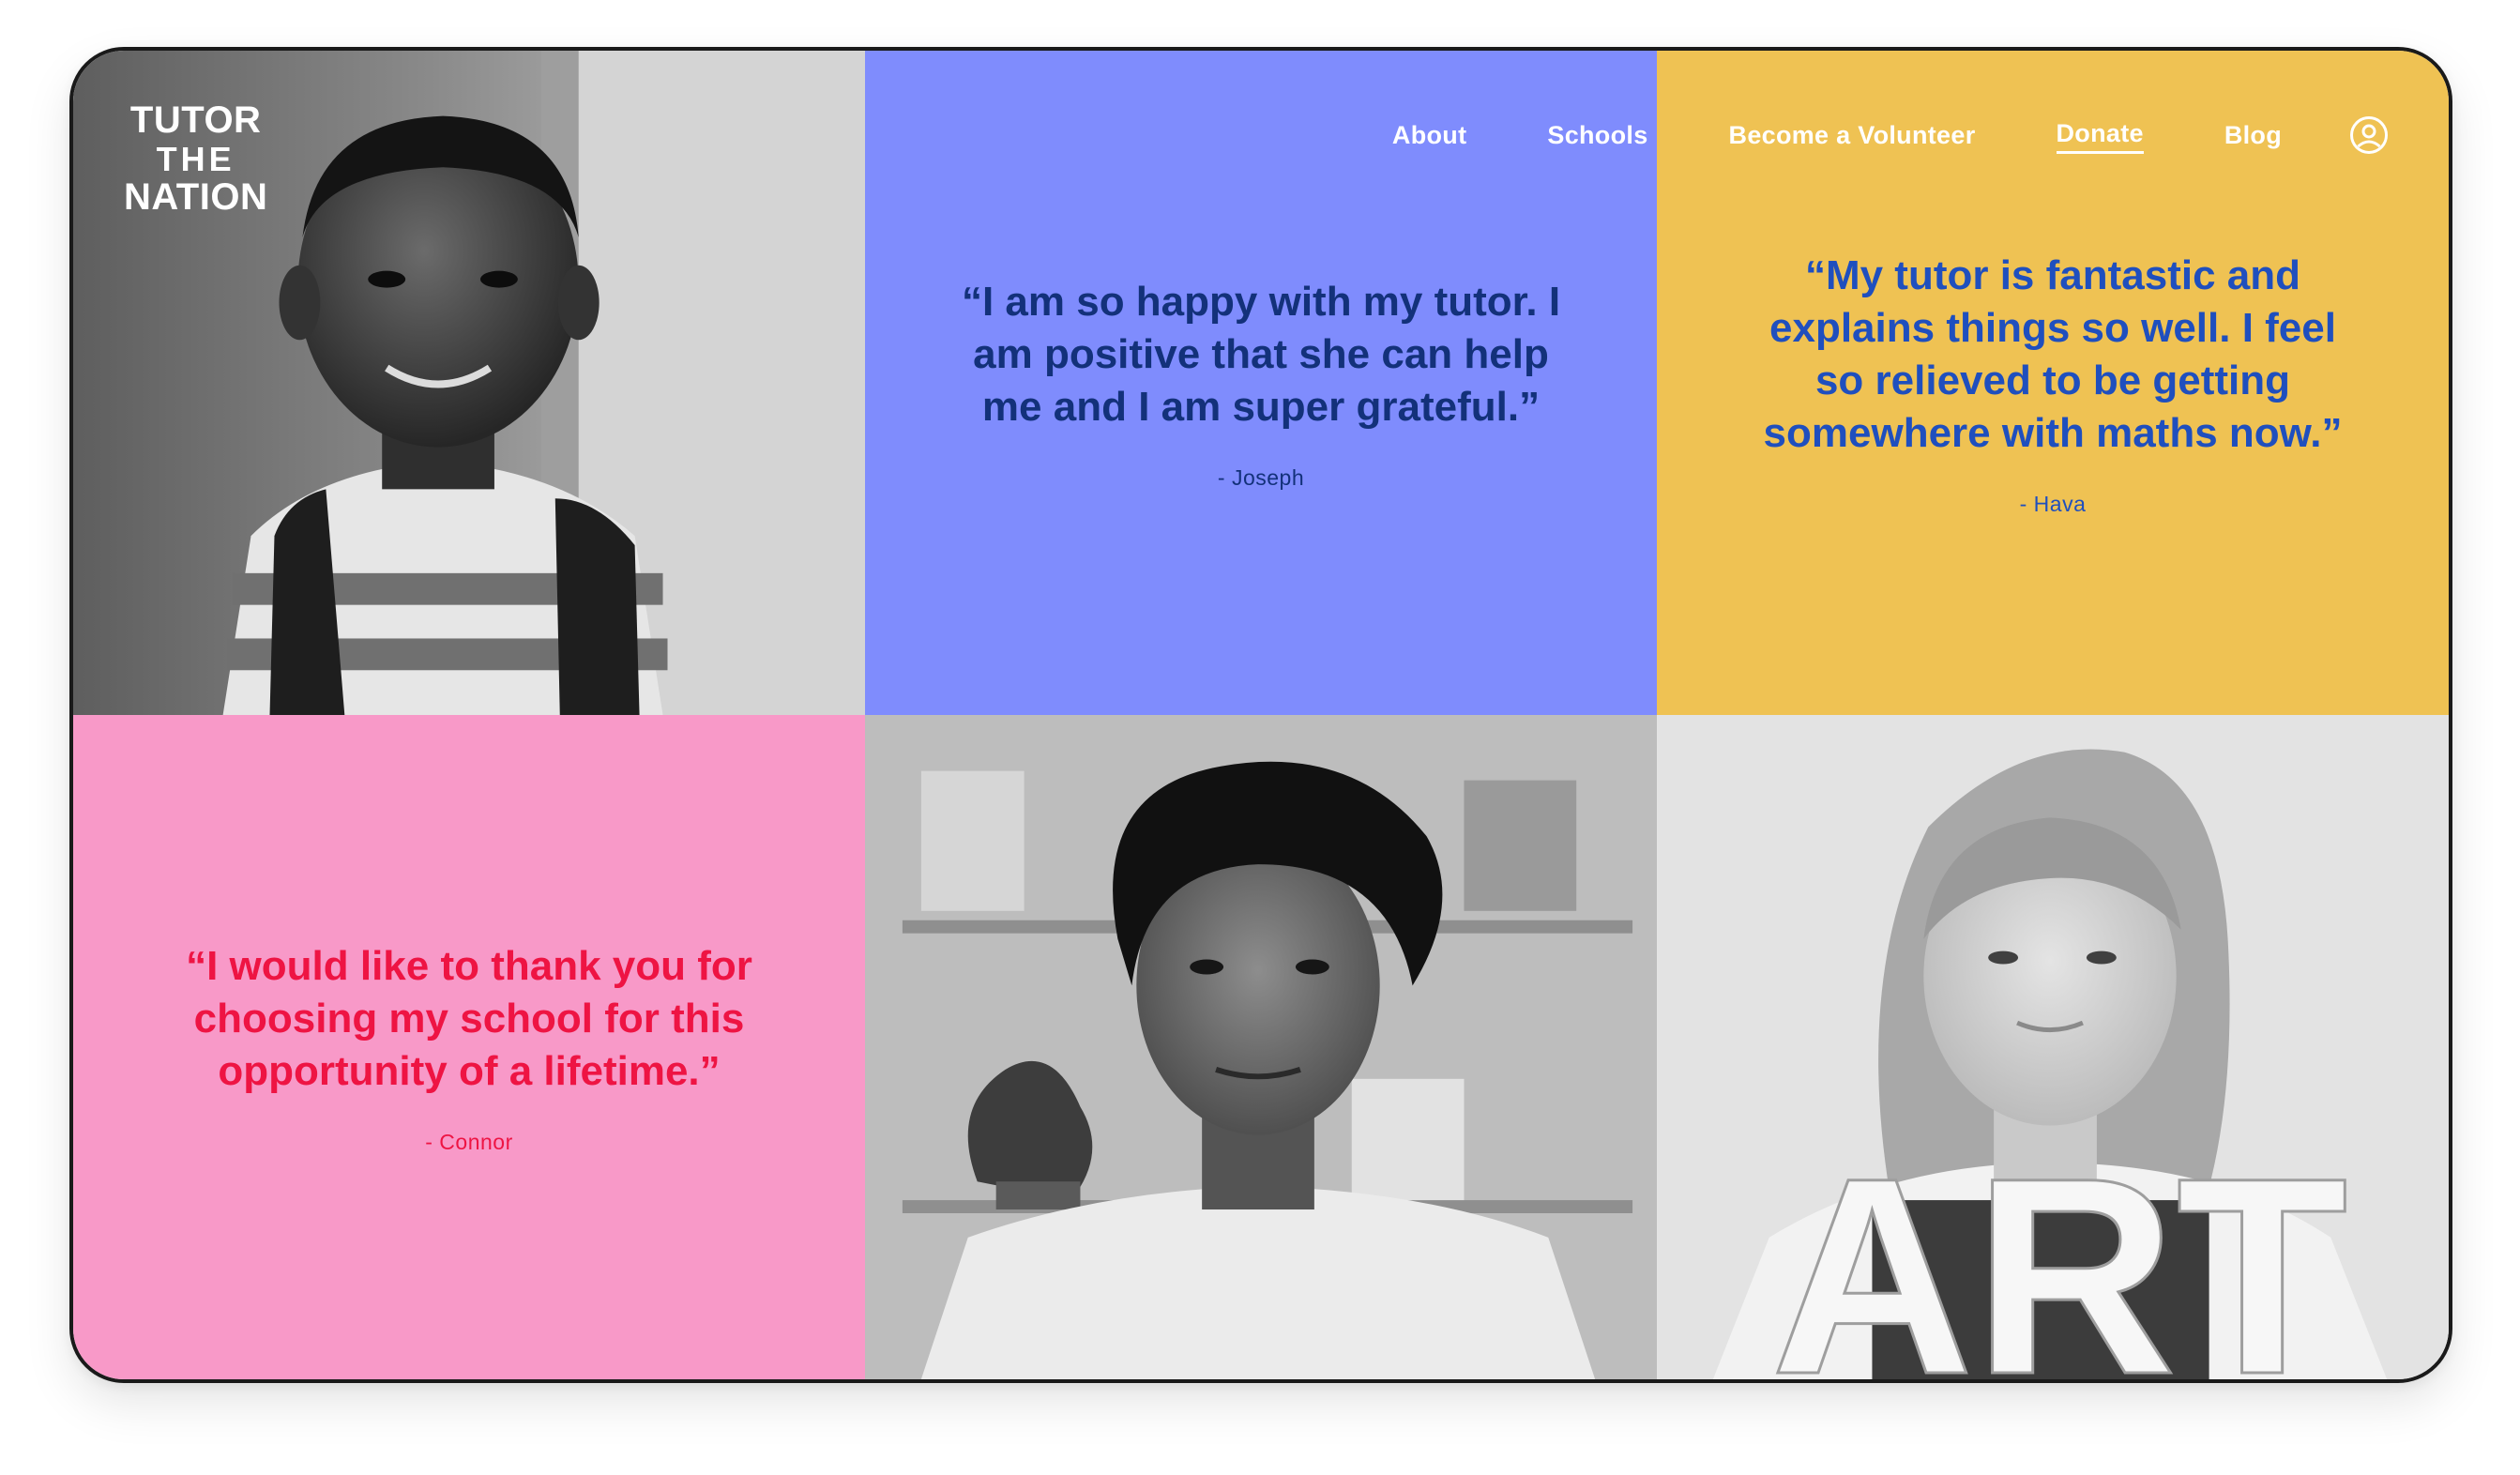  What do you see at coordinates (2253, 135) in the screenshot?
I see `nav-link-blog: Blog` at bounding box center [2253, 135].